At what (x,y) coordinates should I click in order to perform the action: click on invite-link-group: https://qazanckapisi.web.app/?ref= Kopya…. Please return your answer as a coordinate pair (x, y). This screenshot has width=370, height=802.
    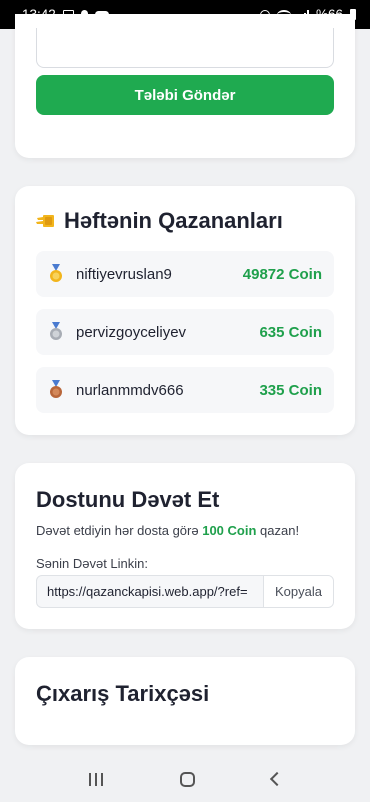
    Looking at the image, I should click on (185, 591).